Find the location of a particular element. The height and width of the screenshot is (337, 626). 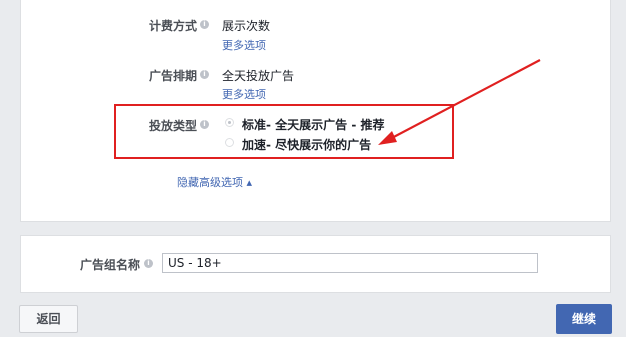

schedule-value: 全天投放广告 is located at coordinates (258, 76).